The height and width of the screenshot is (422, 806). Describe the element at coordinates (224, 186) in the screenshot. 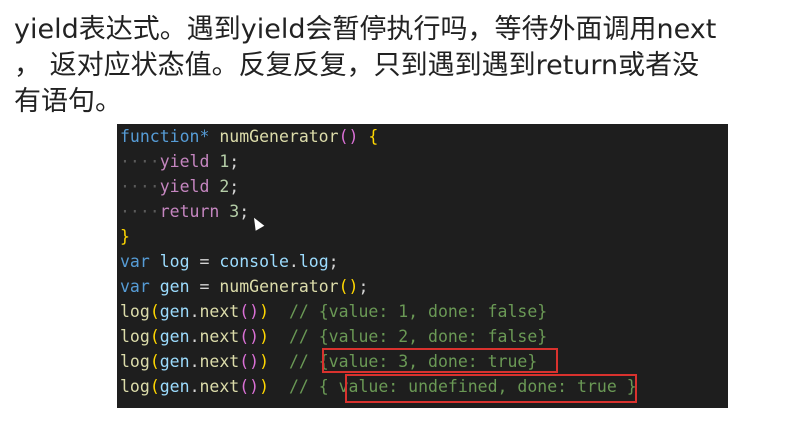

I see `number-token: 2` at that location.